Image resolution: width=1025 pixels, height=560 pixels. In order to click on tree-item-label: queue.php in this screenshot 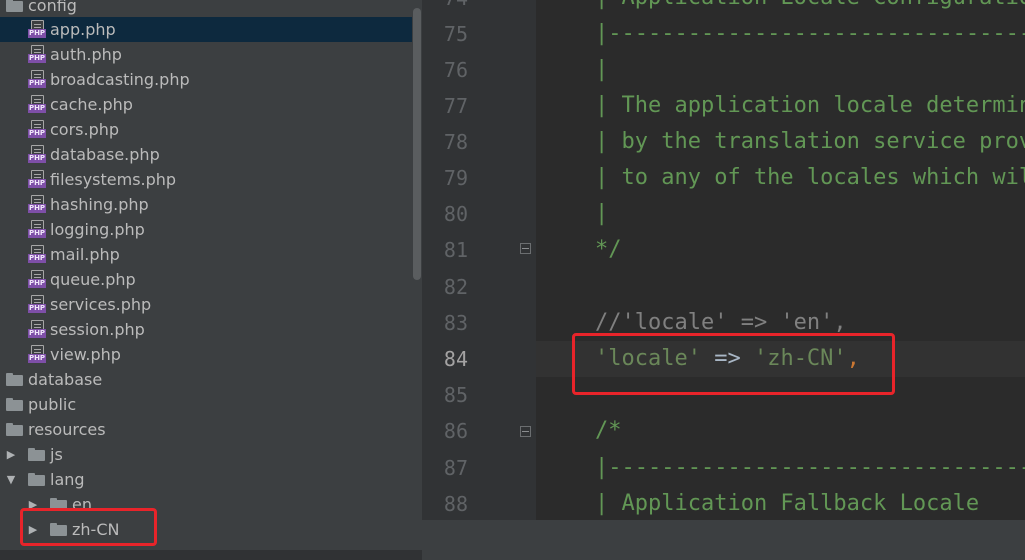, I will do `click(93, 279)`.